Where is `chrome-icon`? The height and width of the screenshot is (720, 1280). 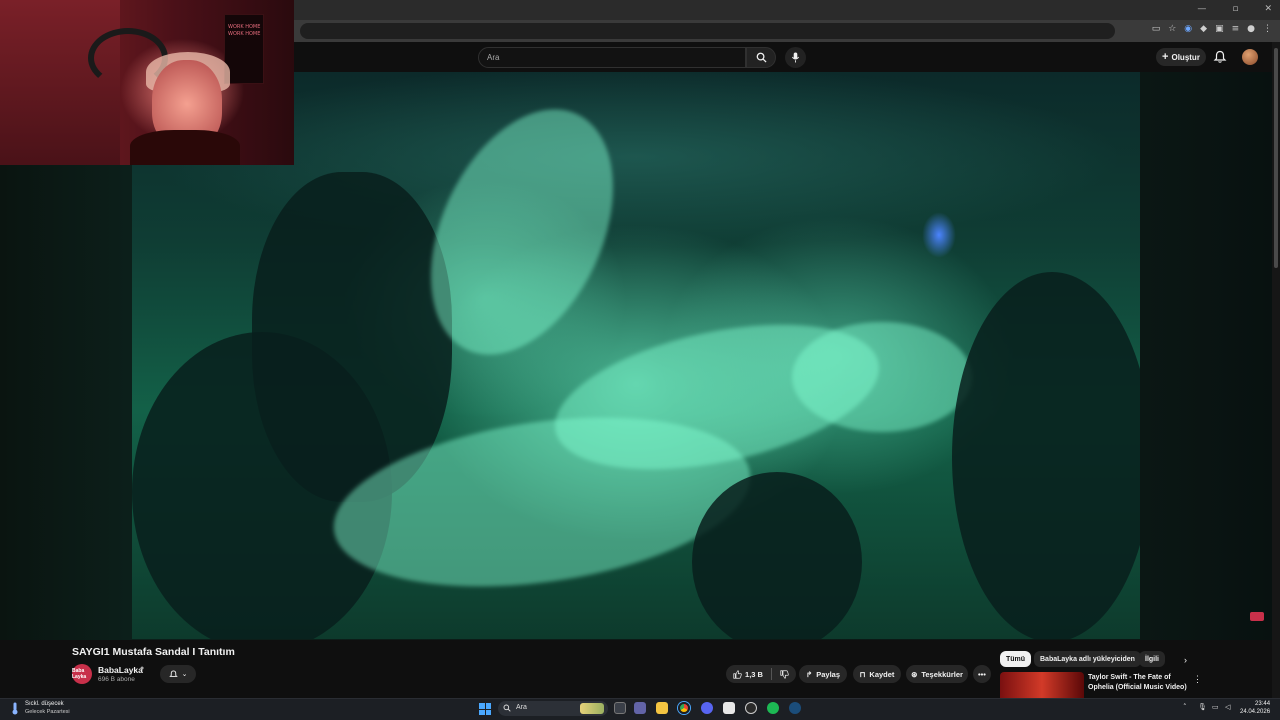
chrome-icon is located at coordinates (684, 708).